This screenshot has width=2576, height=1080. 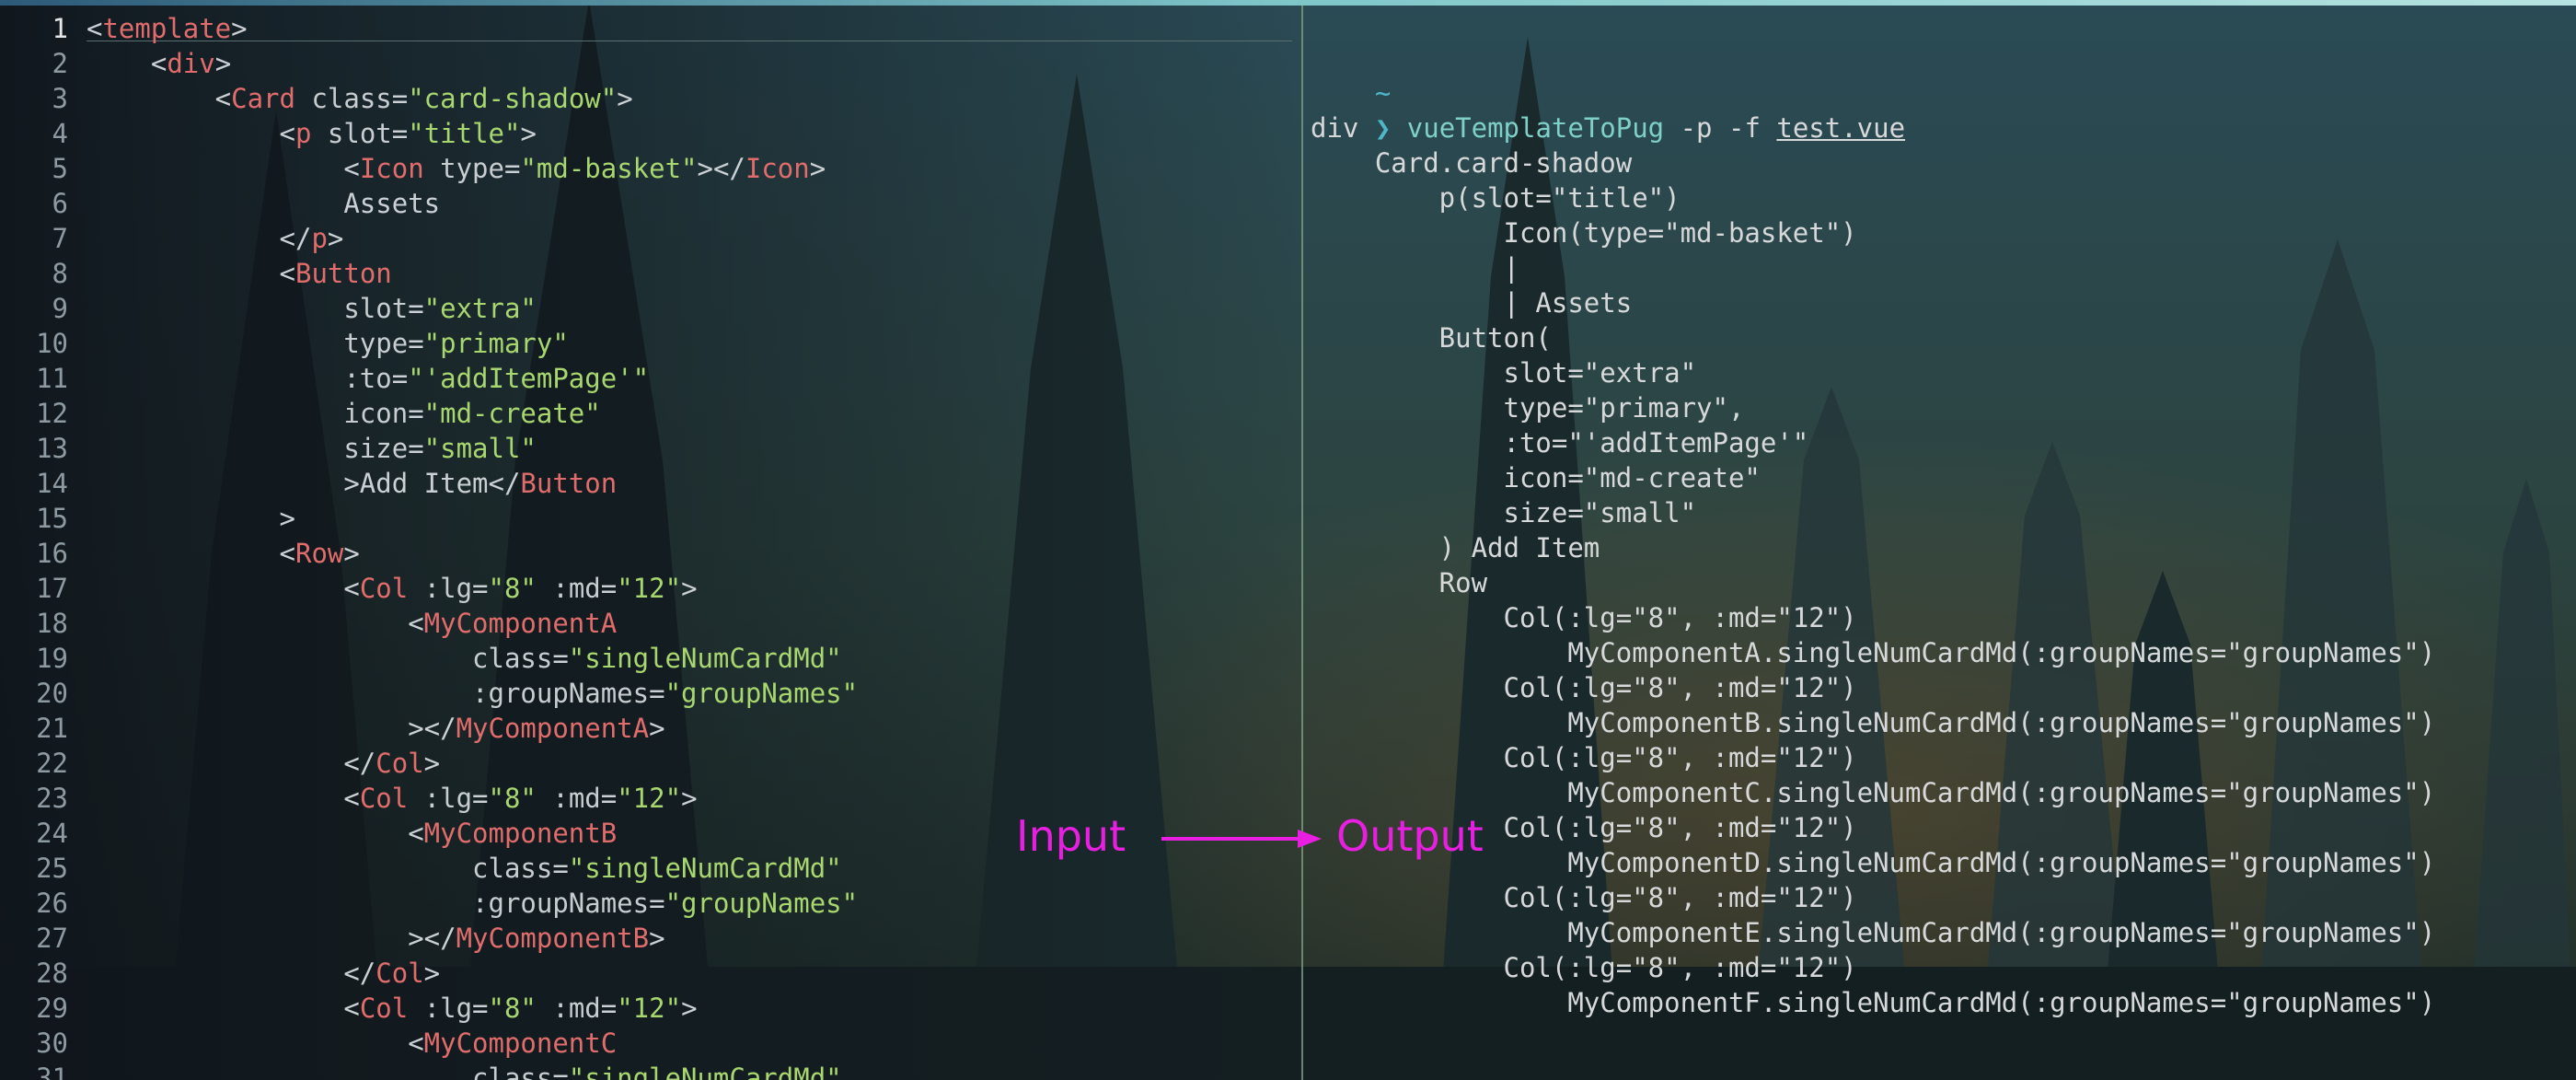 I want to click on code-line: 4 <p slot="title">, so click(x=651, y=133).